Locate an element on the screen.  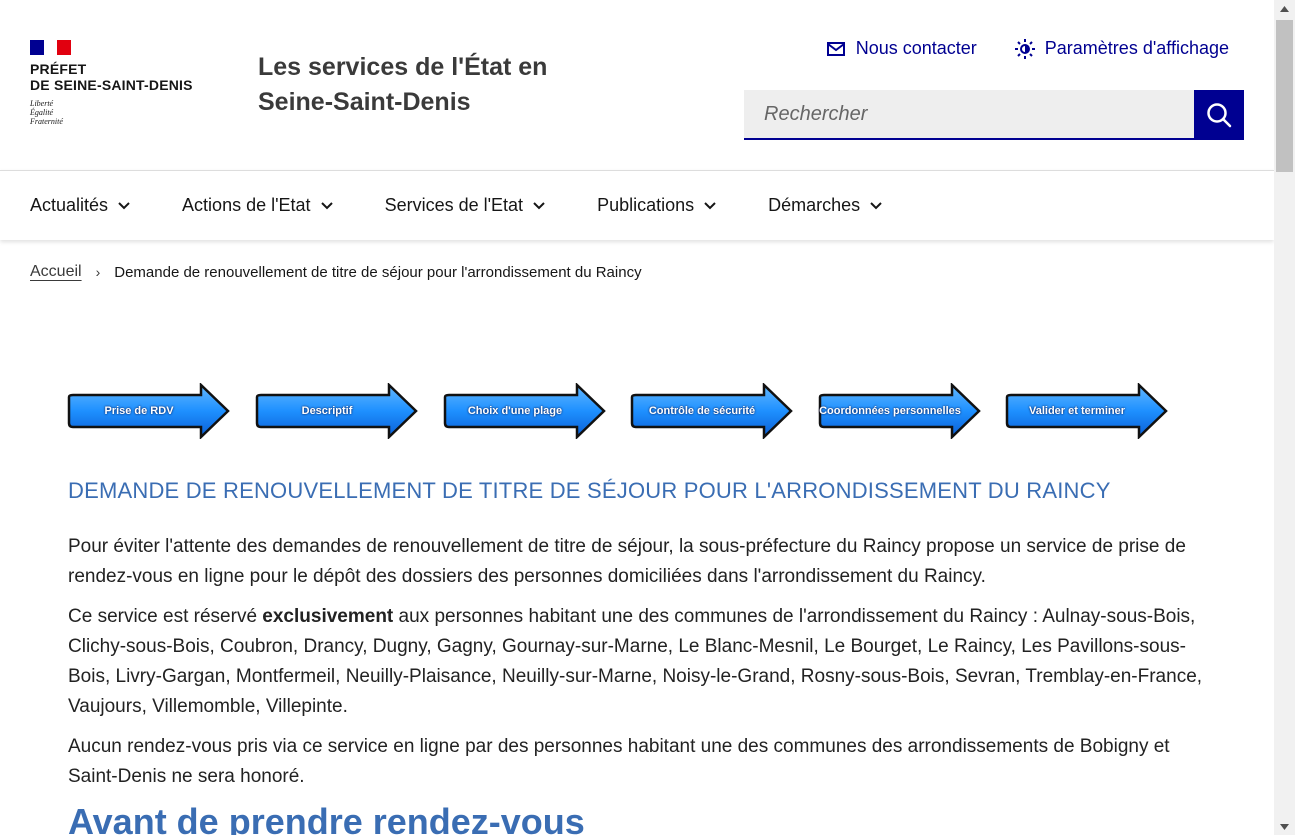
eligibility-emphasis: exclusivement is located at coordinates (328, 616).